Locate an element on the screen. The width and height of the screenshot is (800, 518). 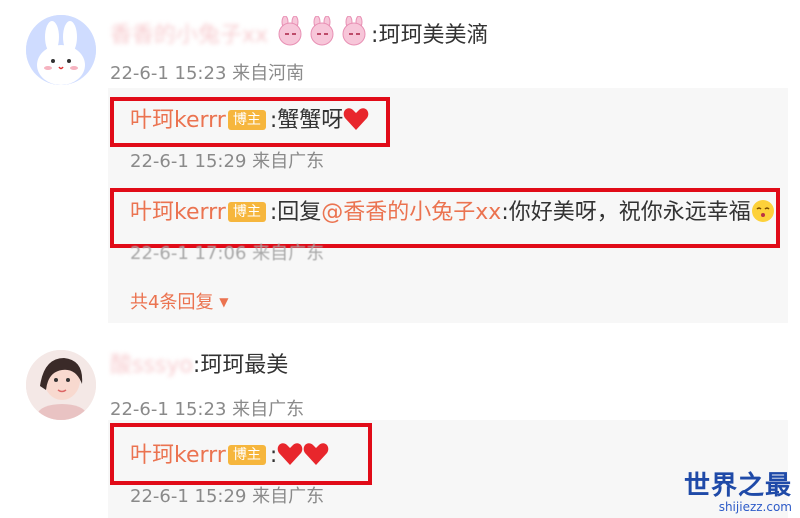
comment-author: 香香的小兔子xx is located at coordinates (189, 35).